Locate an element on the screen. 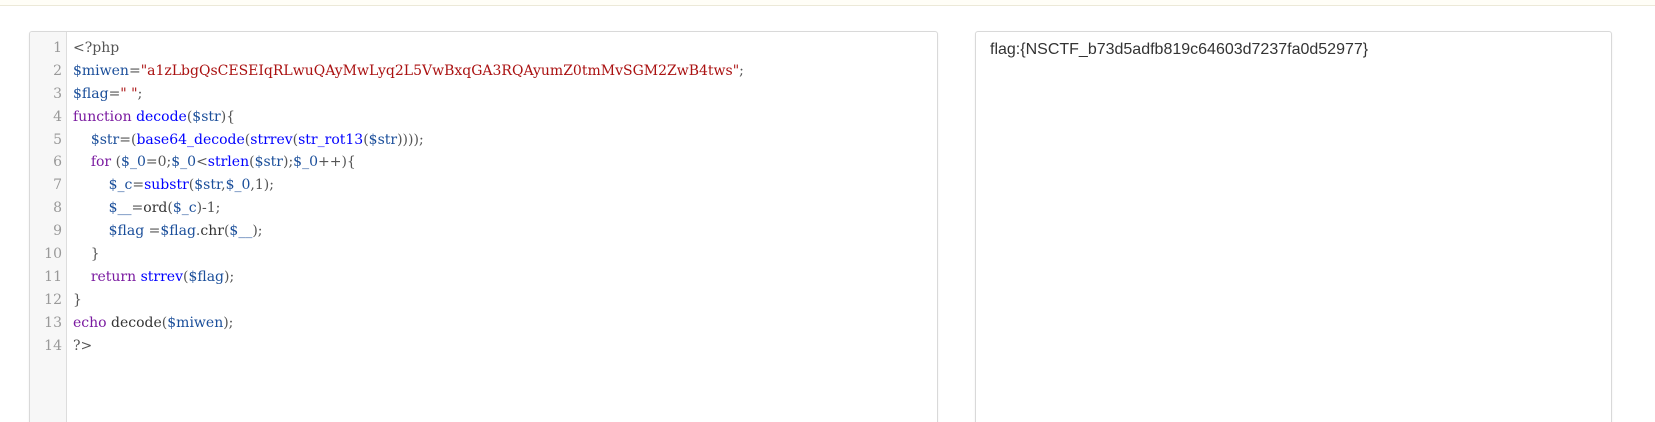 This screenshot has width=1655, height=422. line-number: 9 is located at coordinates (57, 231).